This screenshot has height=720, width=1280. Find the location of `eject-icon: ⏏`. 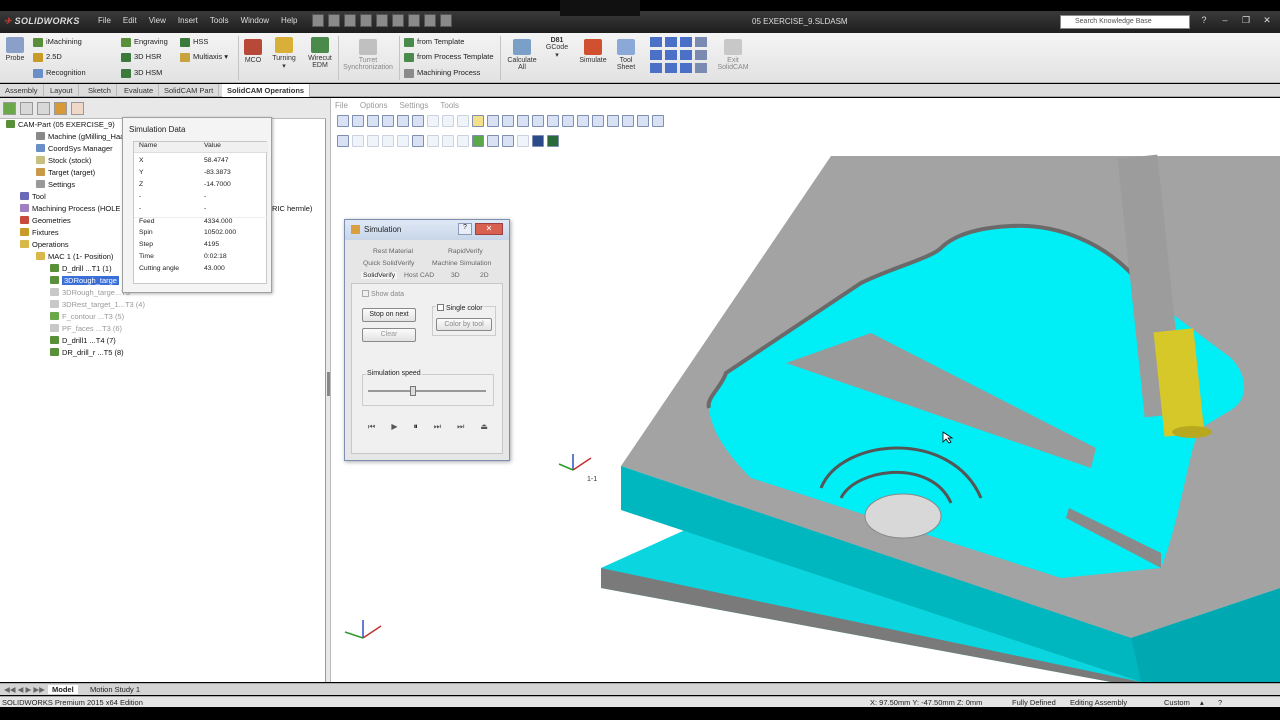

eject-icon: ⏏ is located at coordinates (484, 427).